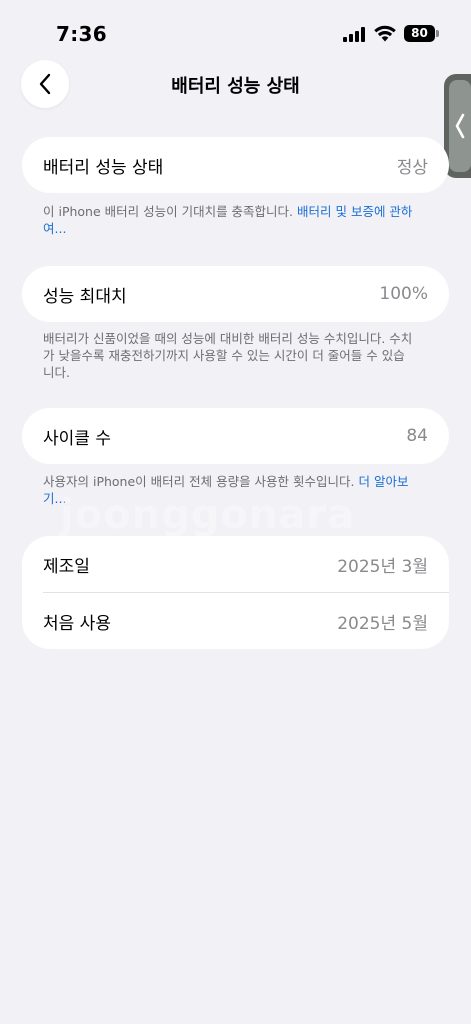  What do you see at coordinates (66, 566) in the screenshot?
I see `manufacture-date-label: 제조일` at bounding box center [66, 566].